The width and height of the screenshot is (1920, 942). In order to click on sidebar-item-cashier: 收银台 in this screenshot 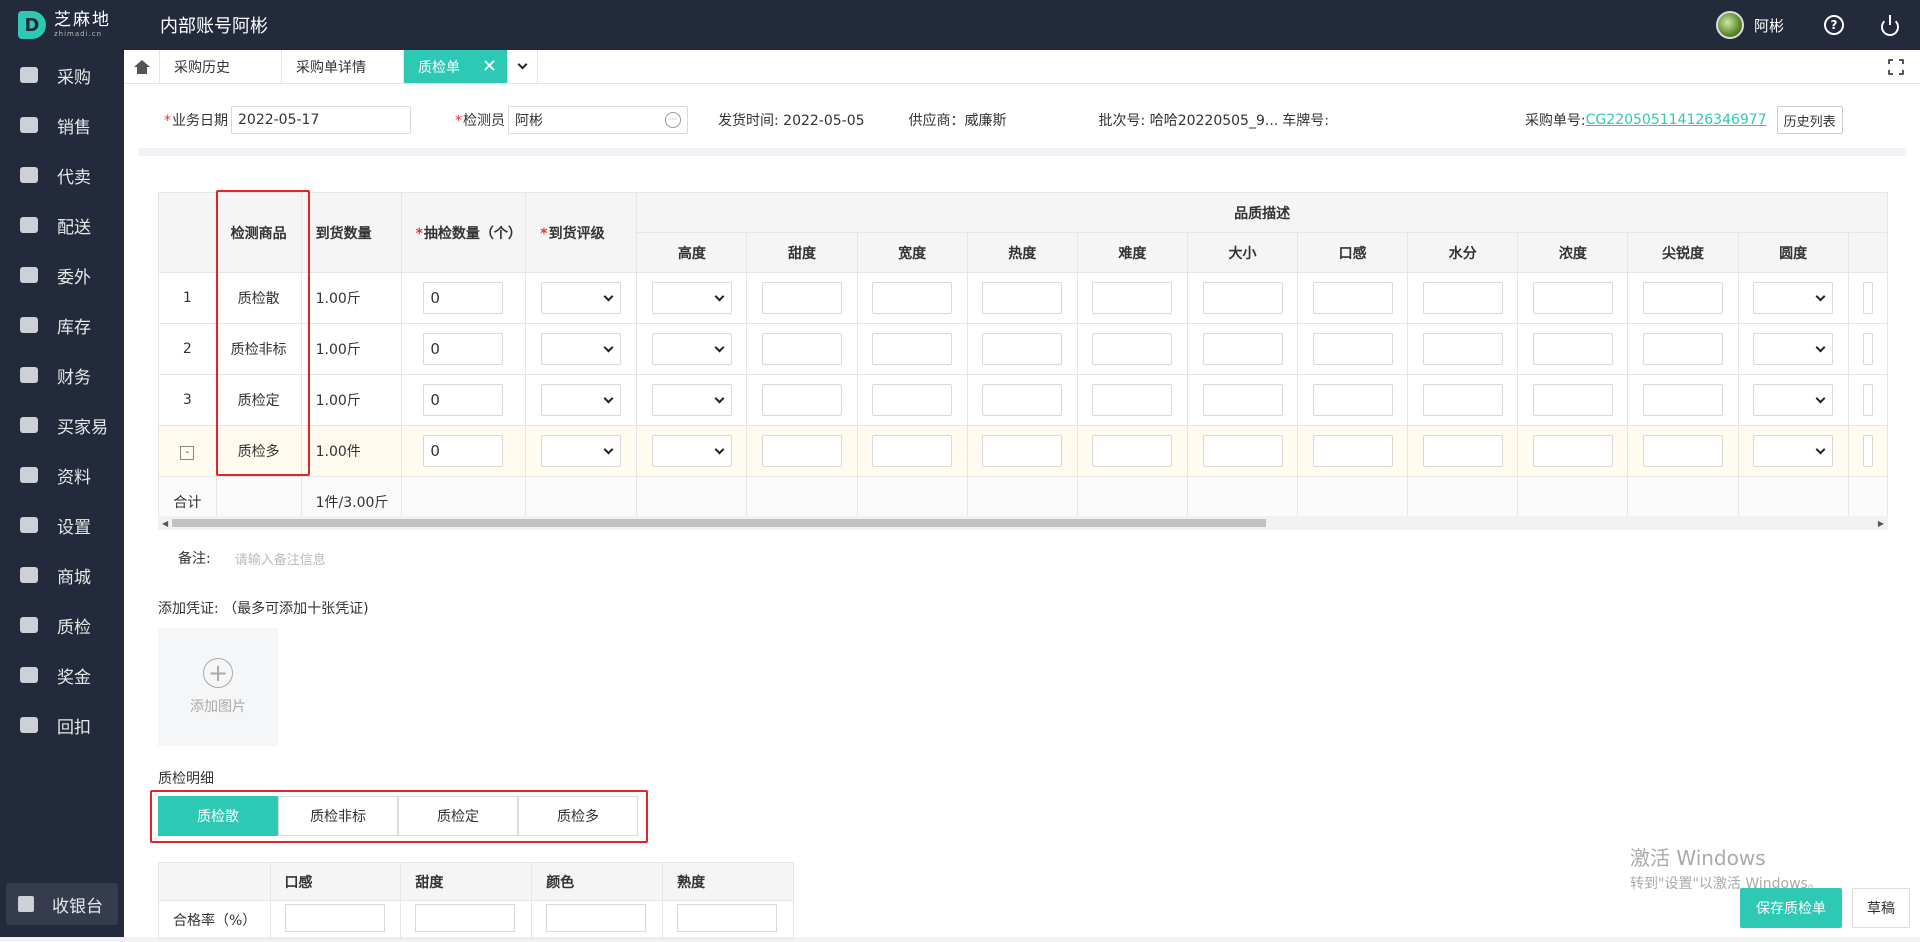, I will do `click(62, 904)`.